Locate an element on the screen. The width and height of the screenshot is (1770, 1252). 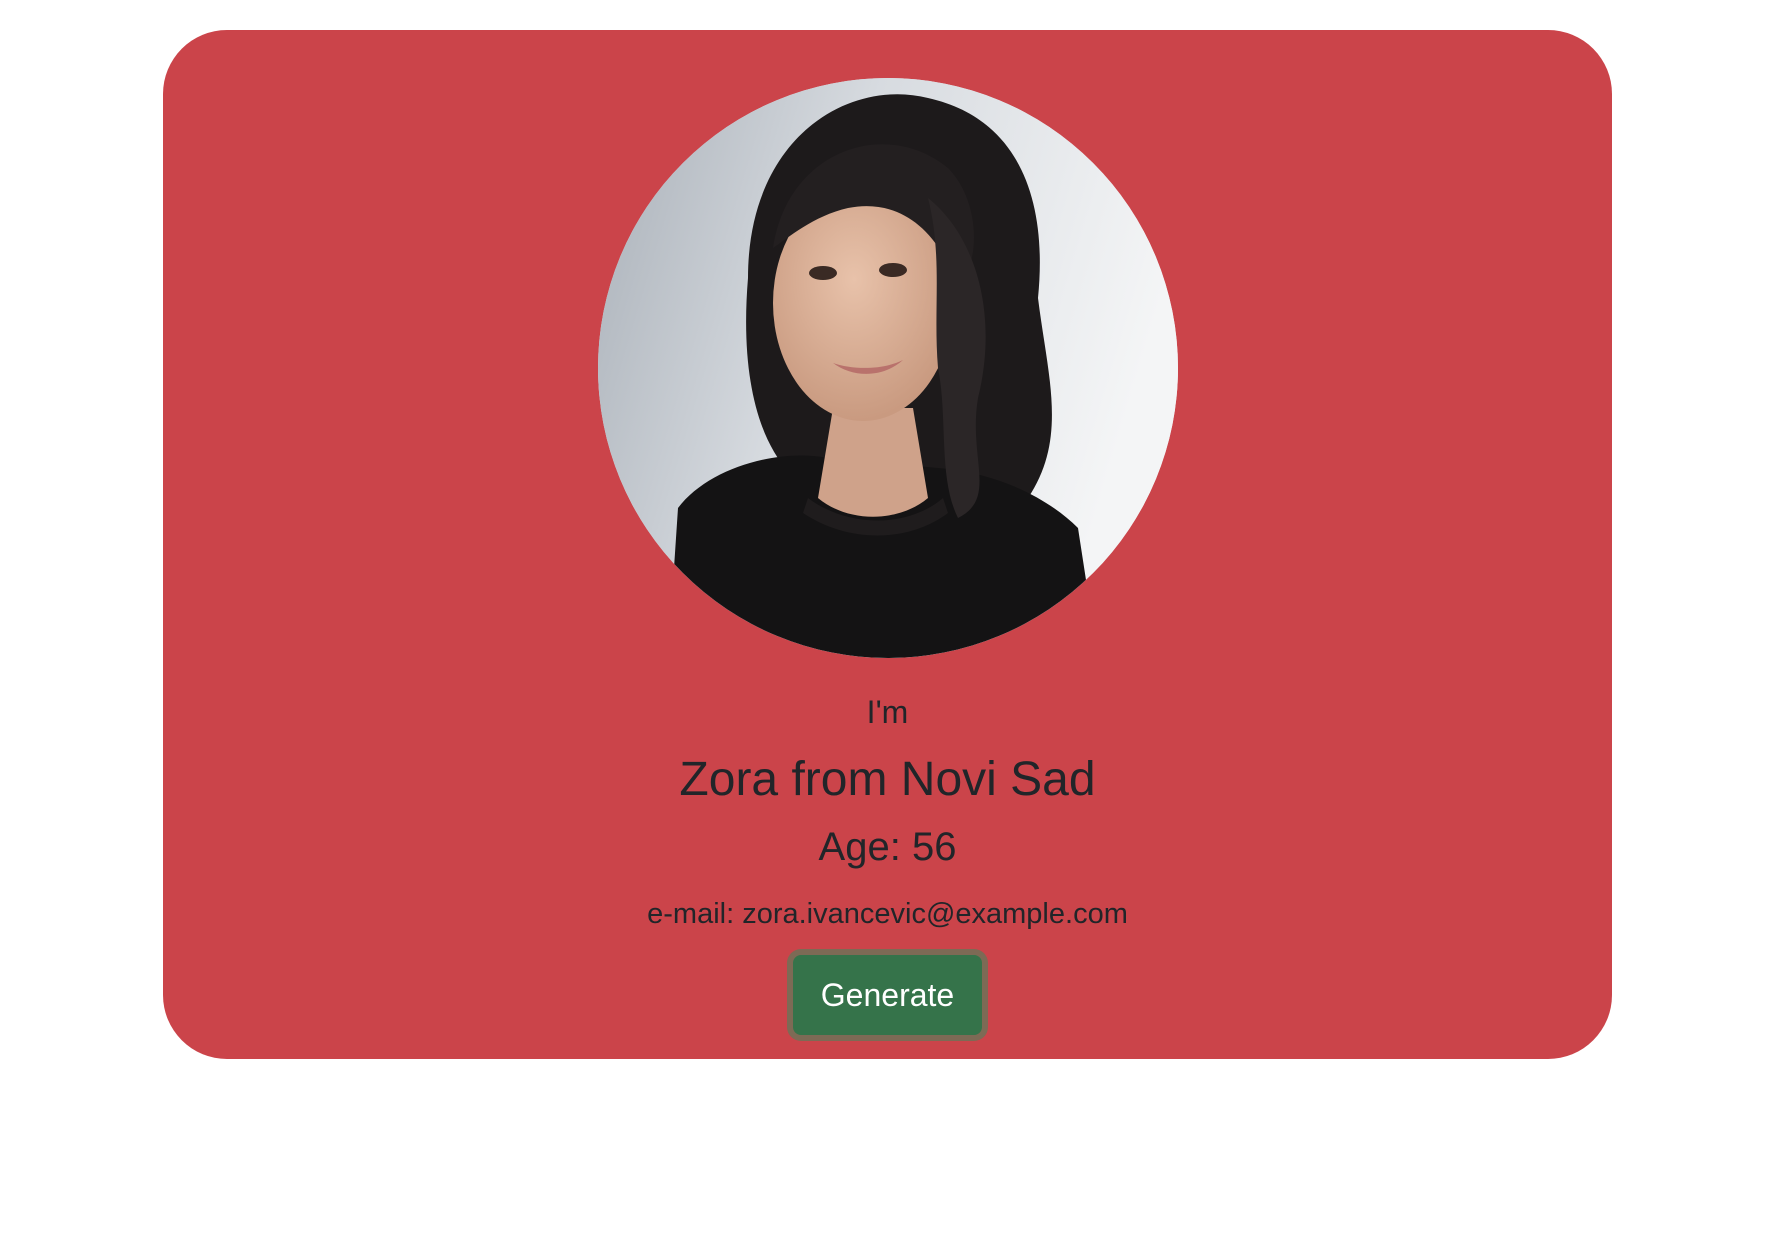
generate-button: Generate is located at coordinates (887, 995).